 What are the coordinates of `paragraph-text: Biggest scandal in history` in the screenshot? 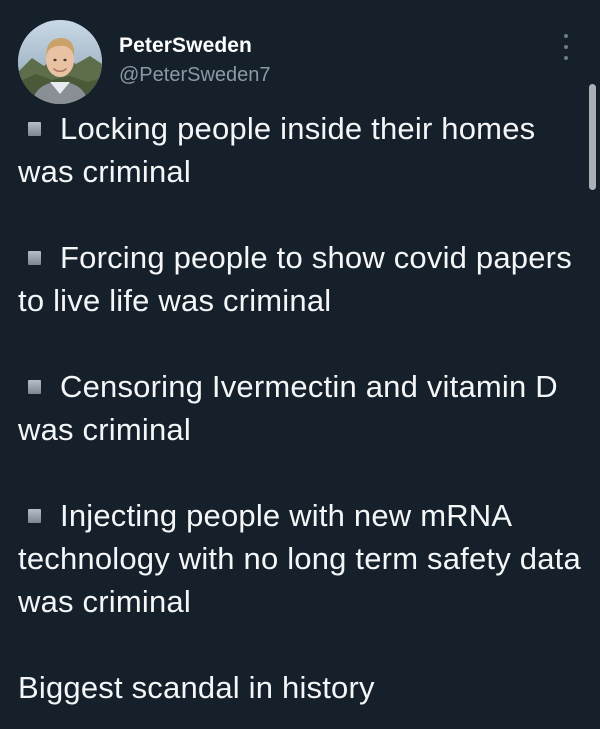 It's located at (196, 687).